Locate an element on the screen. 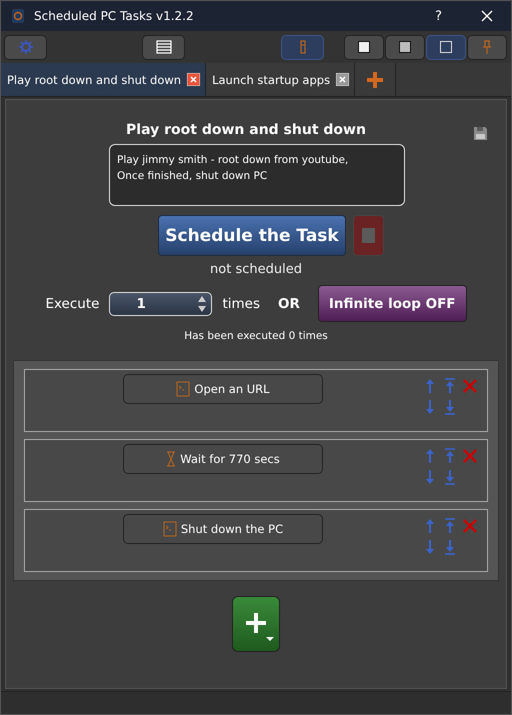 The image size is (512, 715). info-button is located at coordinates (302, 47).